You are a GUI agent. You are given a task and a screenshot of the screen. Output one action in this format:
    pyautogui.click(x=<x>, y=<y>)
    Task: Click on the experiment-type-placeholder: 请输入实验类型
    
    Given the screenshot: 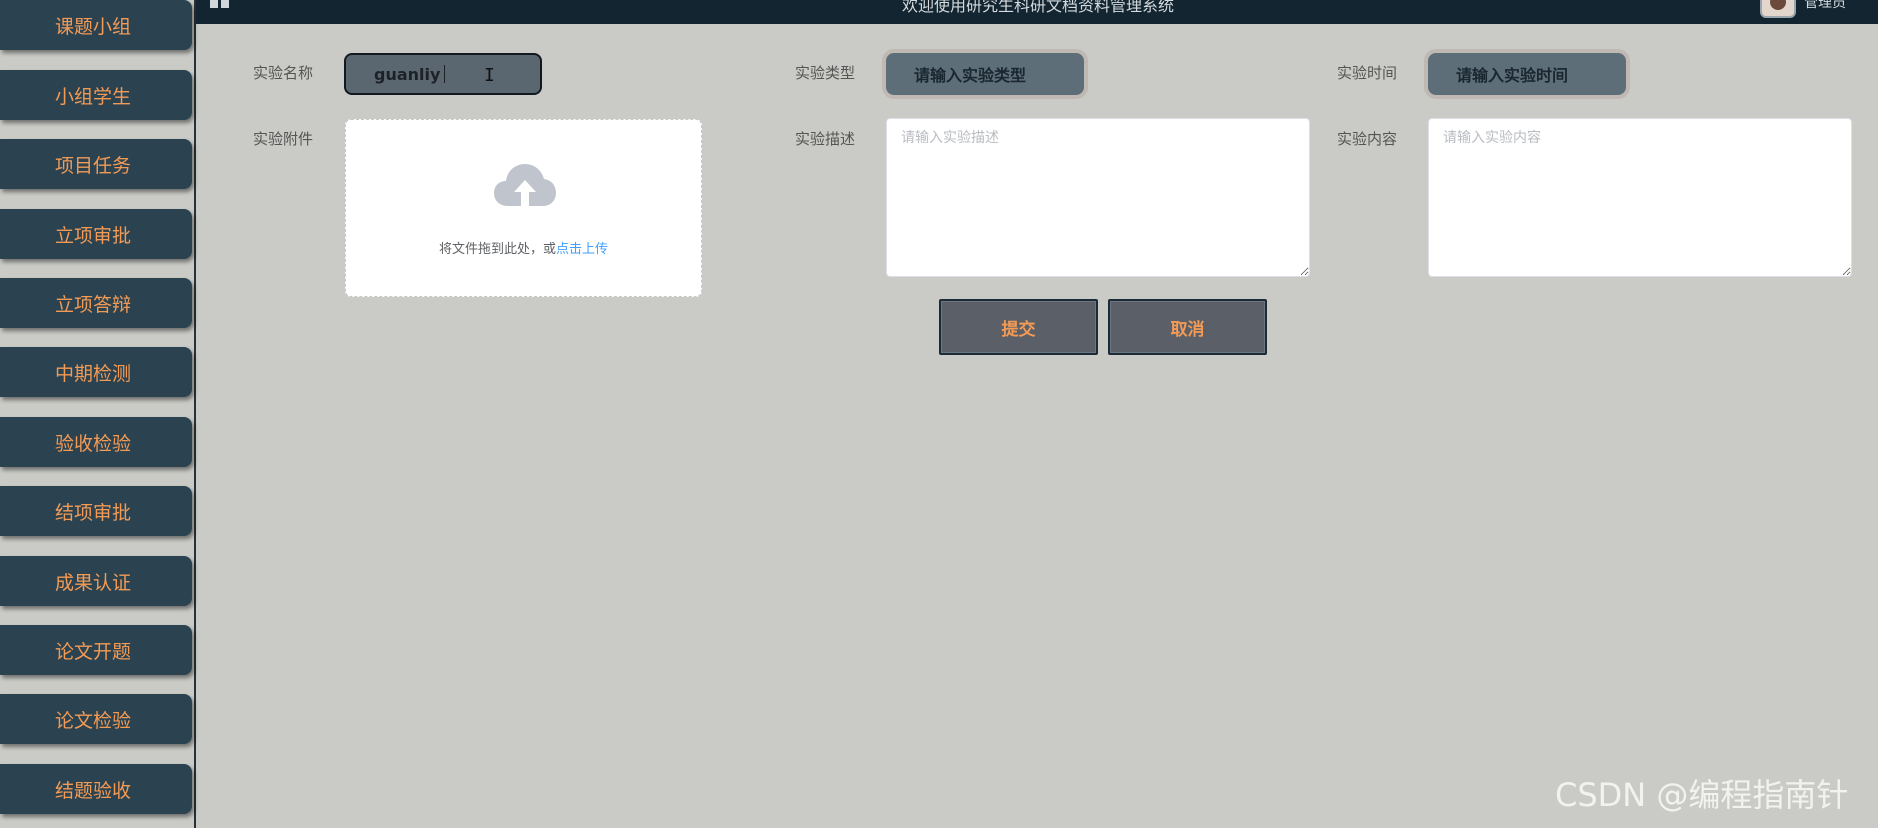 What is the action you would take?
    pyautogui.click(x=970, y=75)
    